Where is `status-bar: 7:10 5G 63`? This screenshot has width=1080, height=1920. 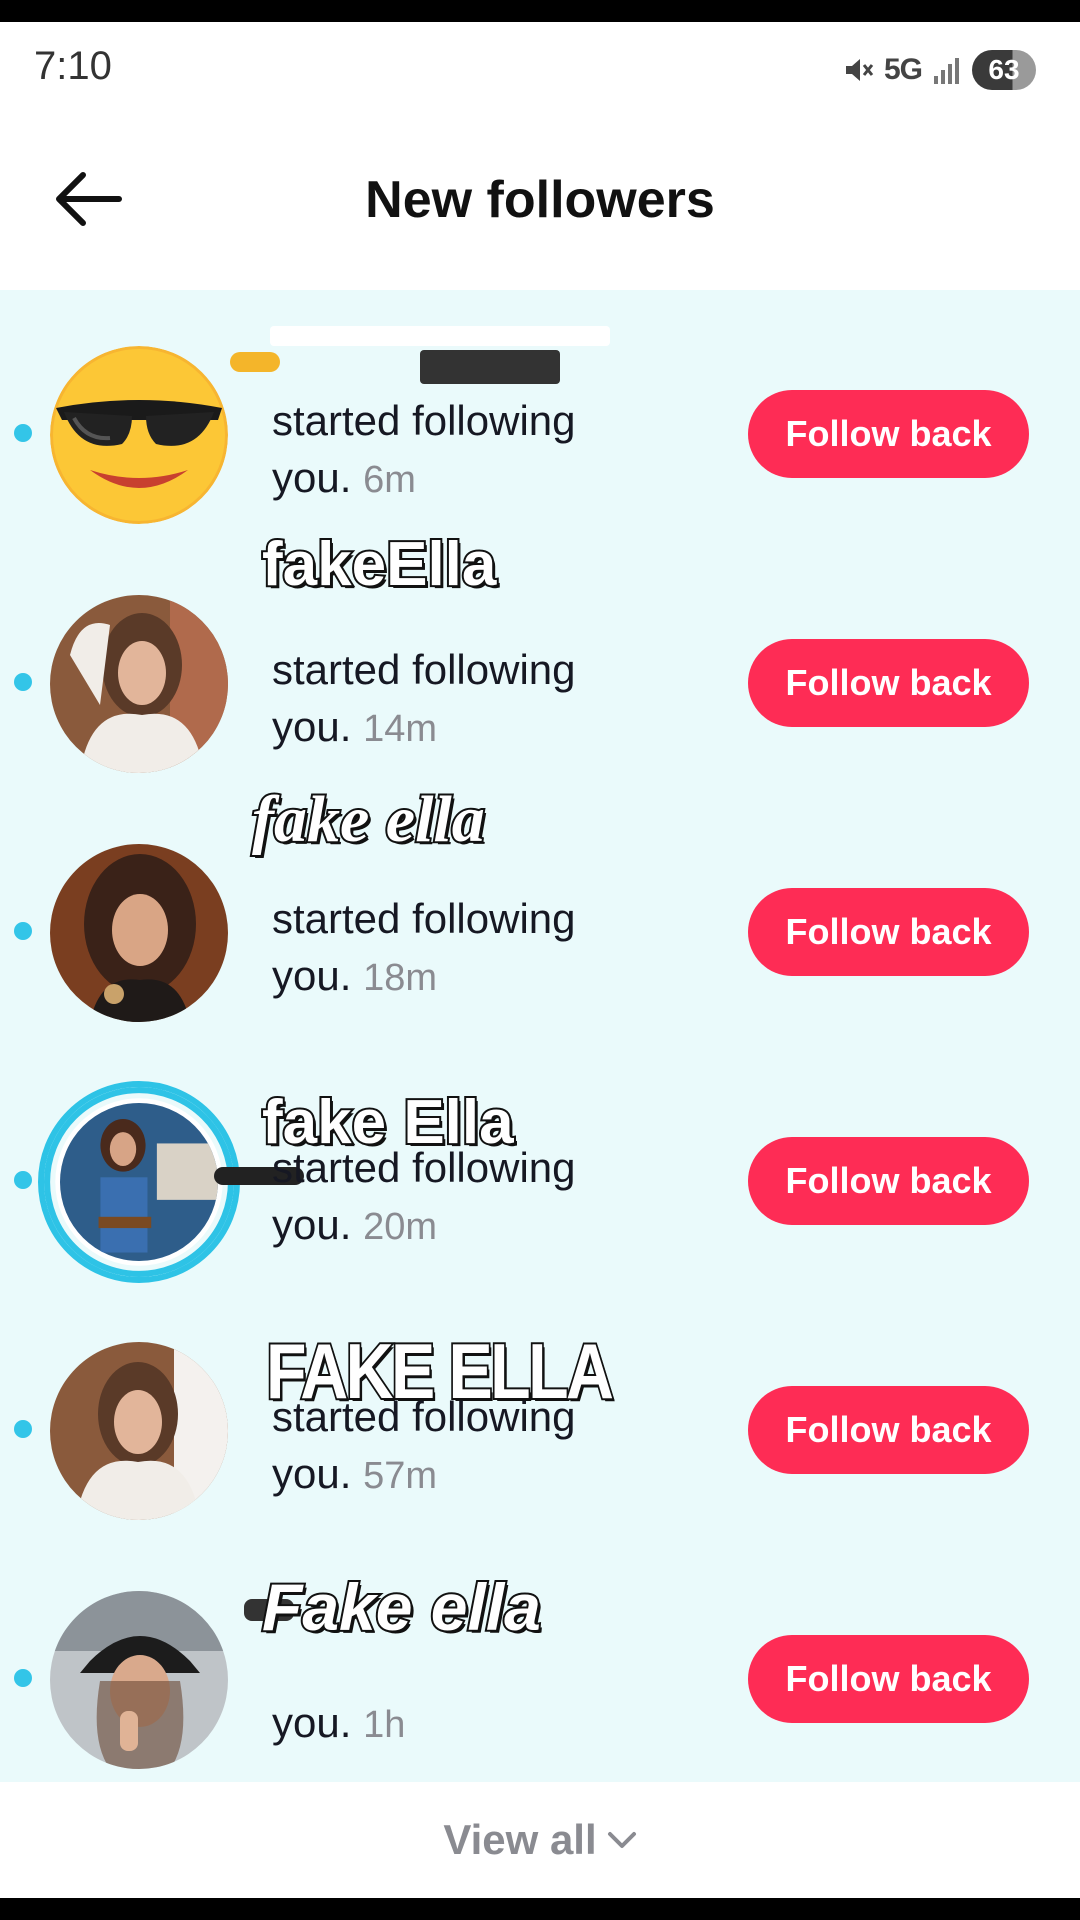 status-bar: 7:10 5G 63 is located at coordinates (540, 67).